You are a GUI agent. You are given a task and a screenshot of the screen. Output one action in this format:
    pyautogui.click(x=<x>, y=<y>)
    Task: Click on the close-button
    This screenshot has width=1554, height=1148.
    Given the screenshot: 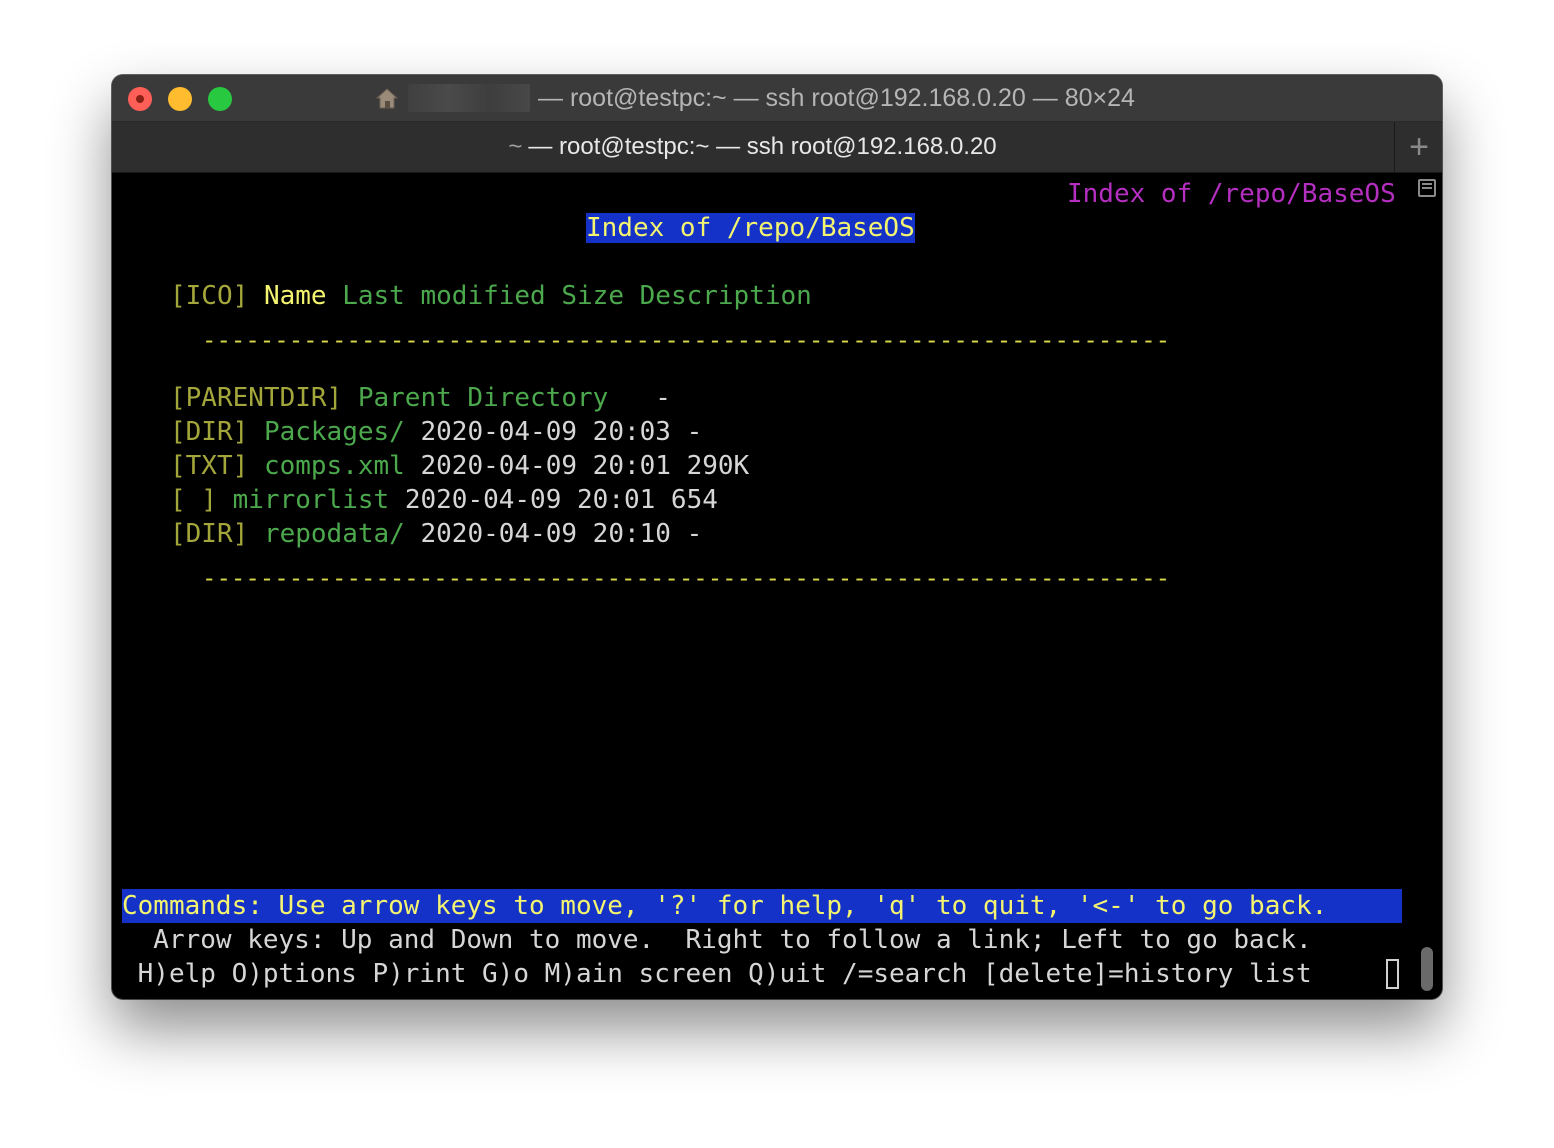 What is the action you would take?
    pyautogui.click(x=140, y=99)
    